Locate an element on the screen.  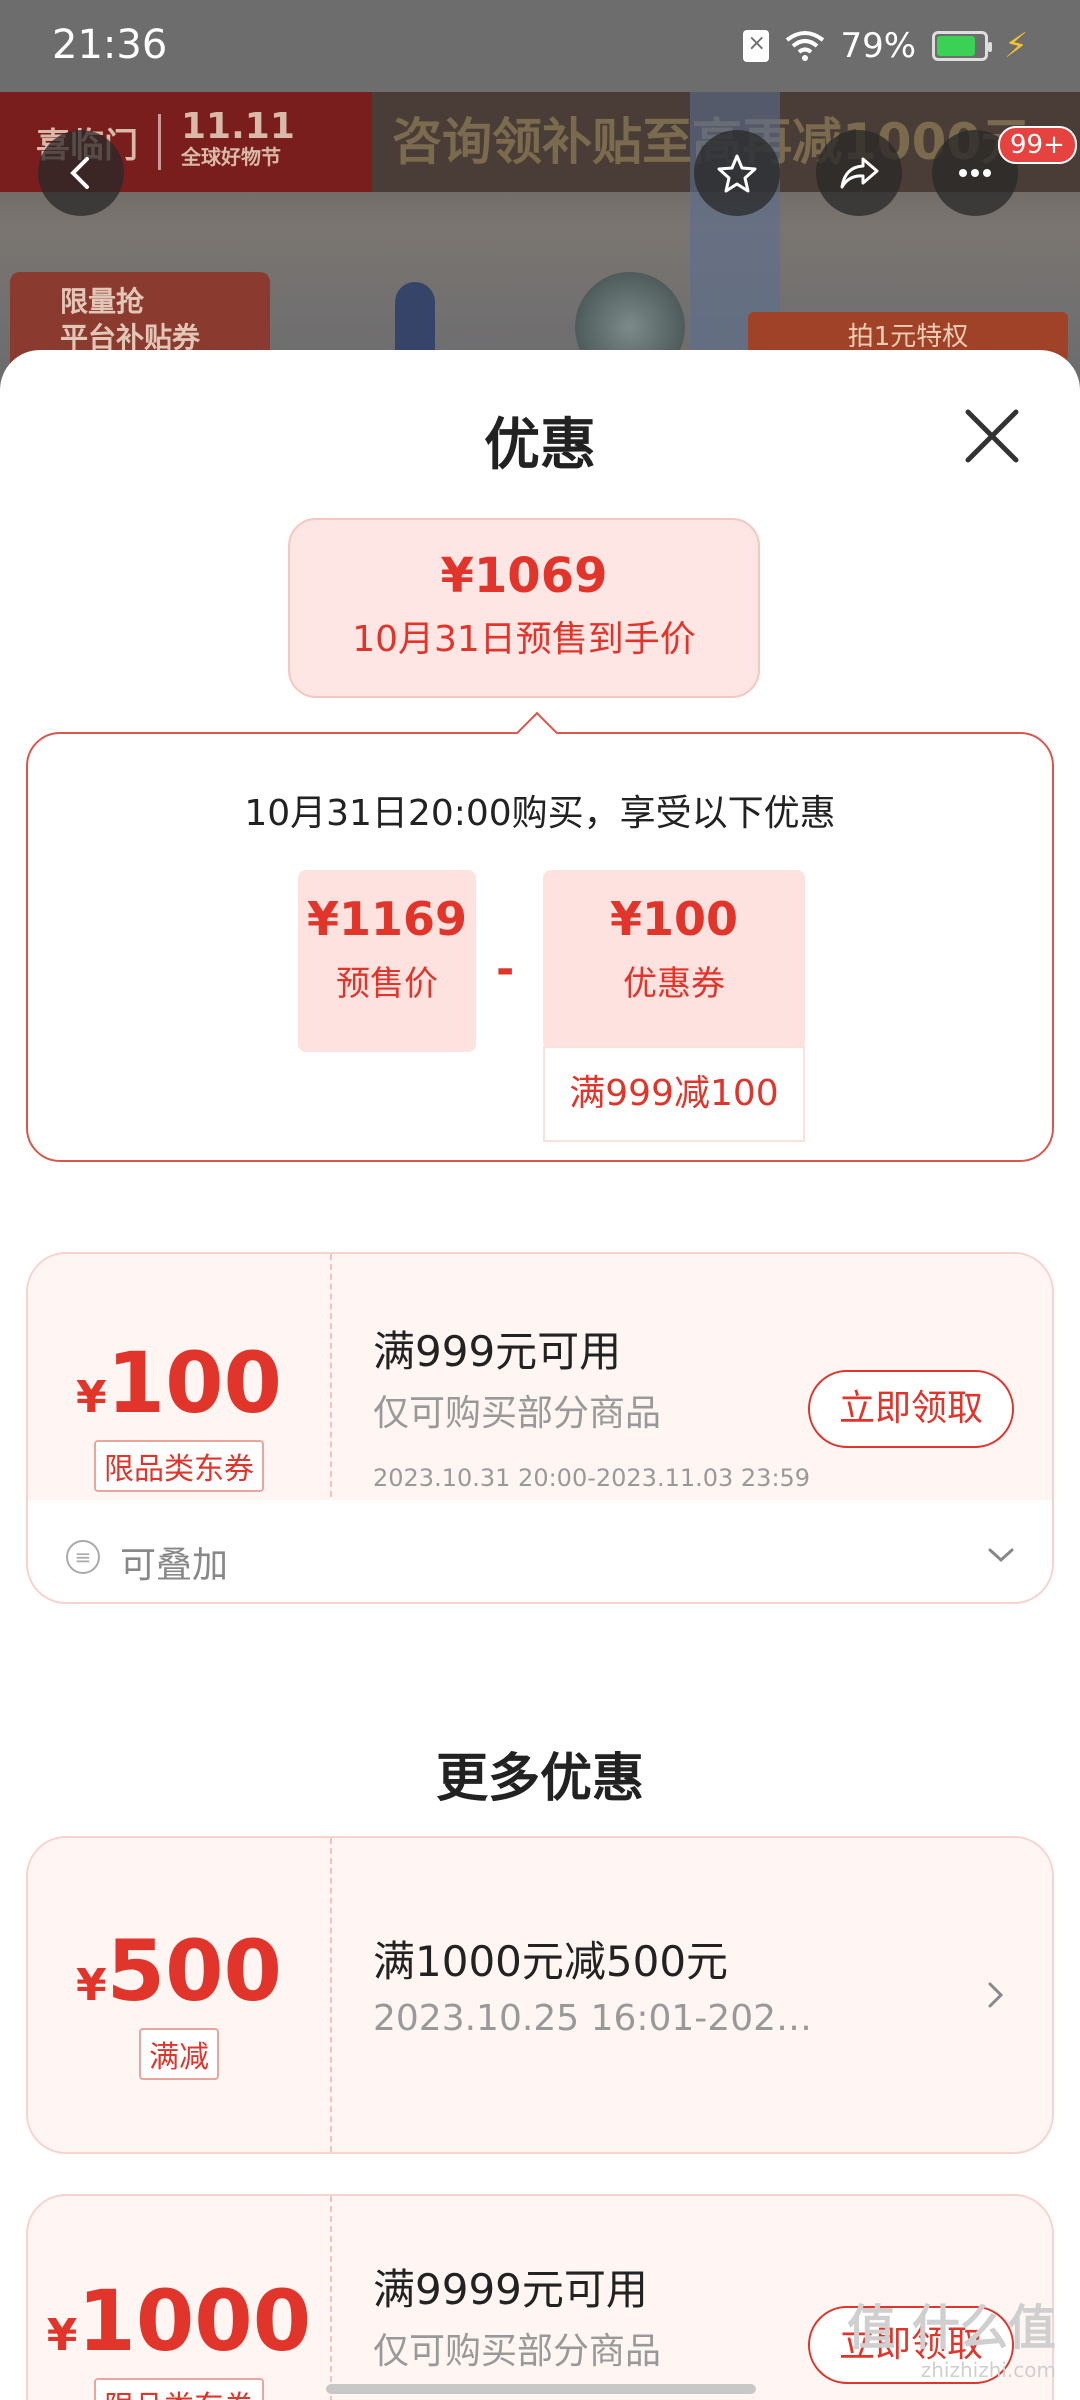
star-icon is located at coordinates (737, 173).